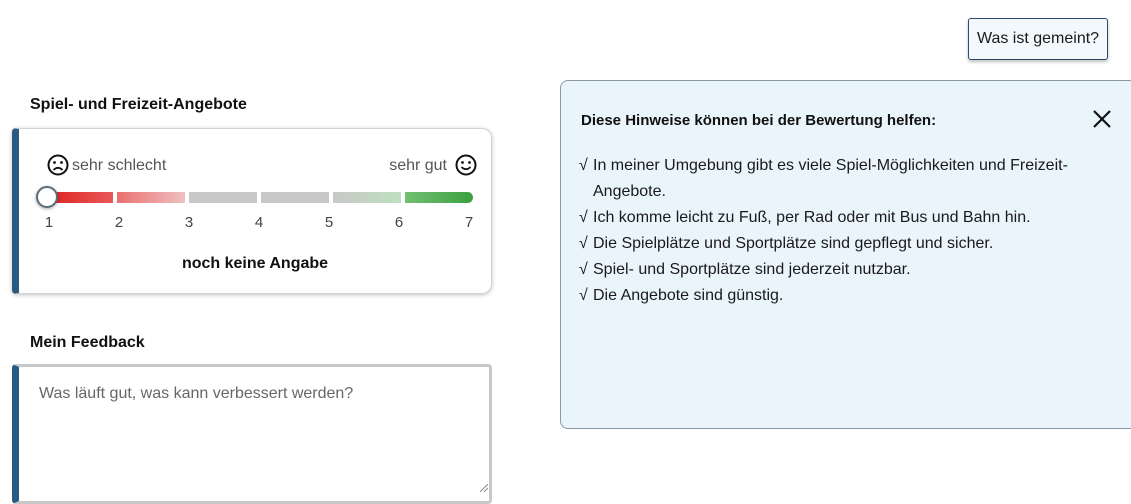  Describe the element at coordinates (483, 488) in the screenshot. I see `resize-grip-icon` at that location.